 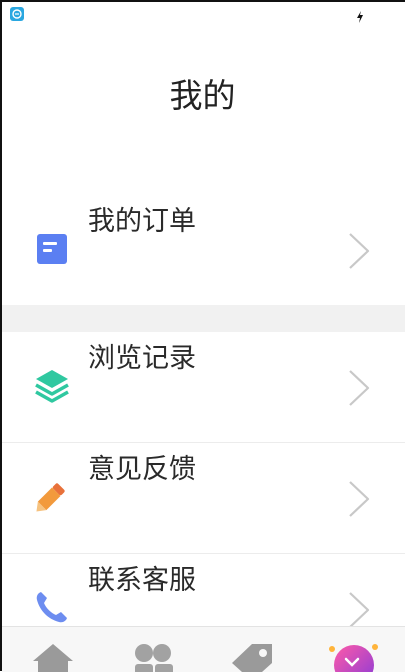 What do you see at coordinates (52, 496) in the screenshot?
I see `pencil-icon` at bounding box center [52, 496].